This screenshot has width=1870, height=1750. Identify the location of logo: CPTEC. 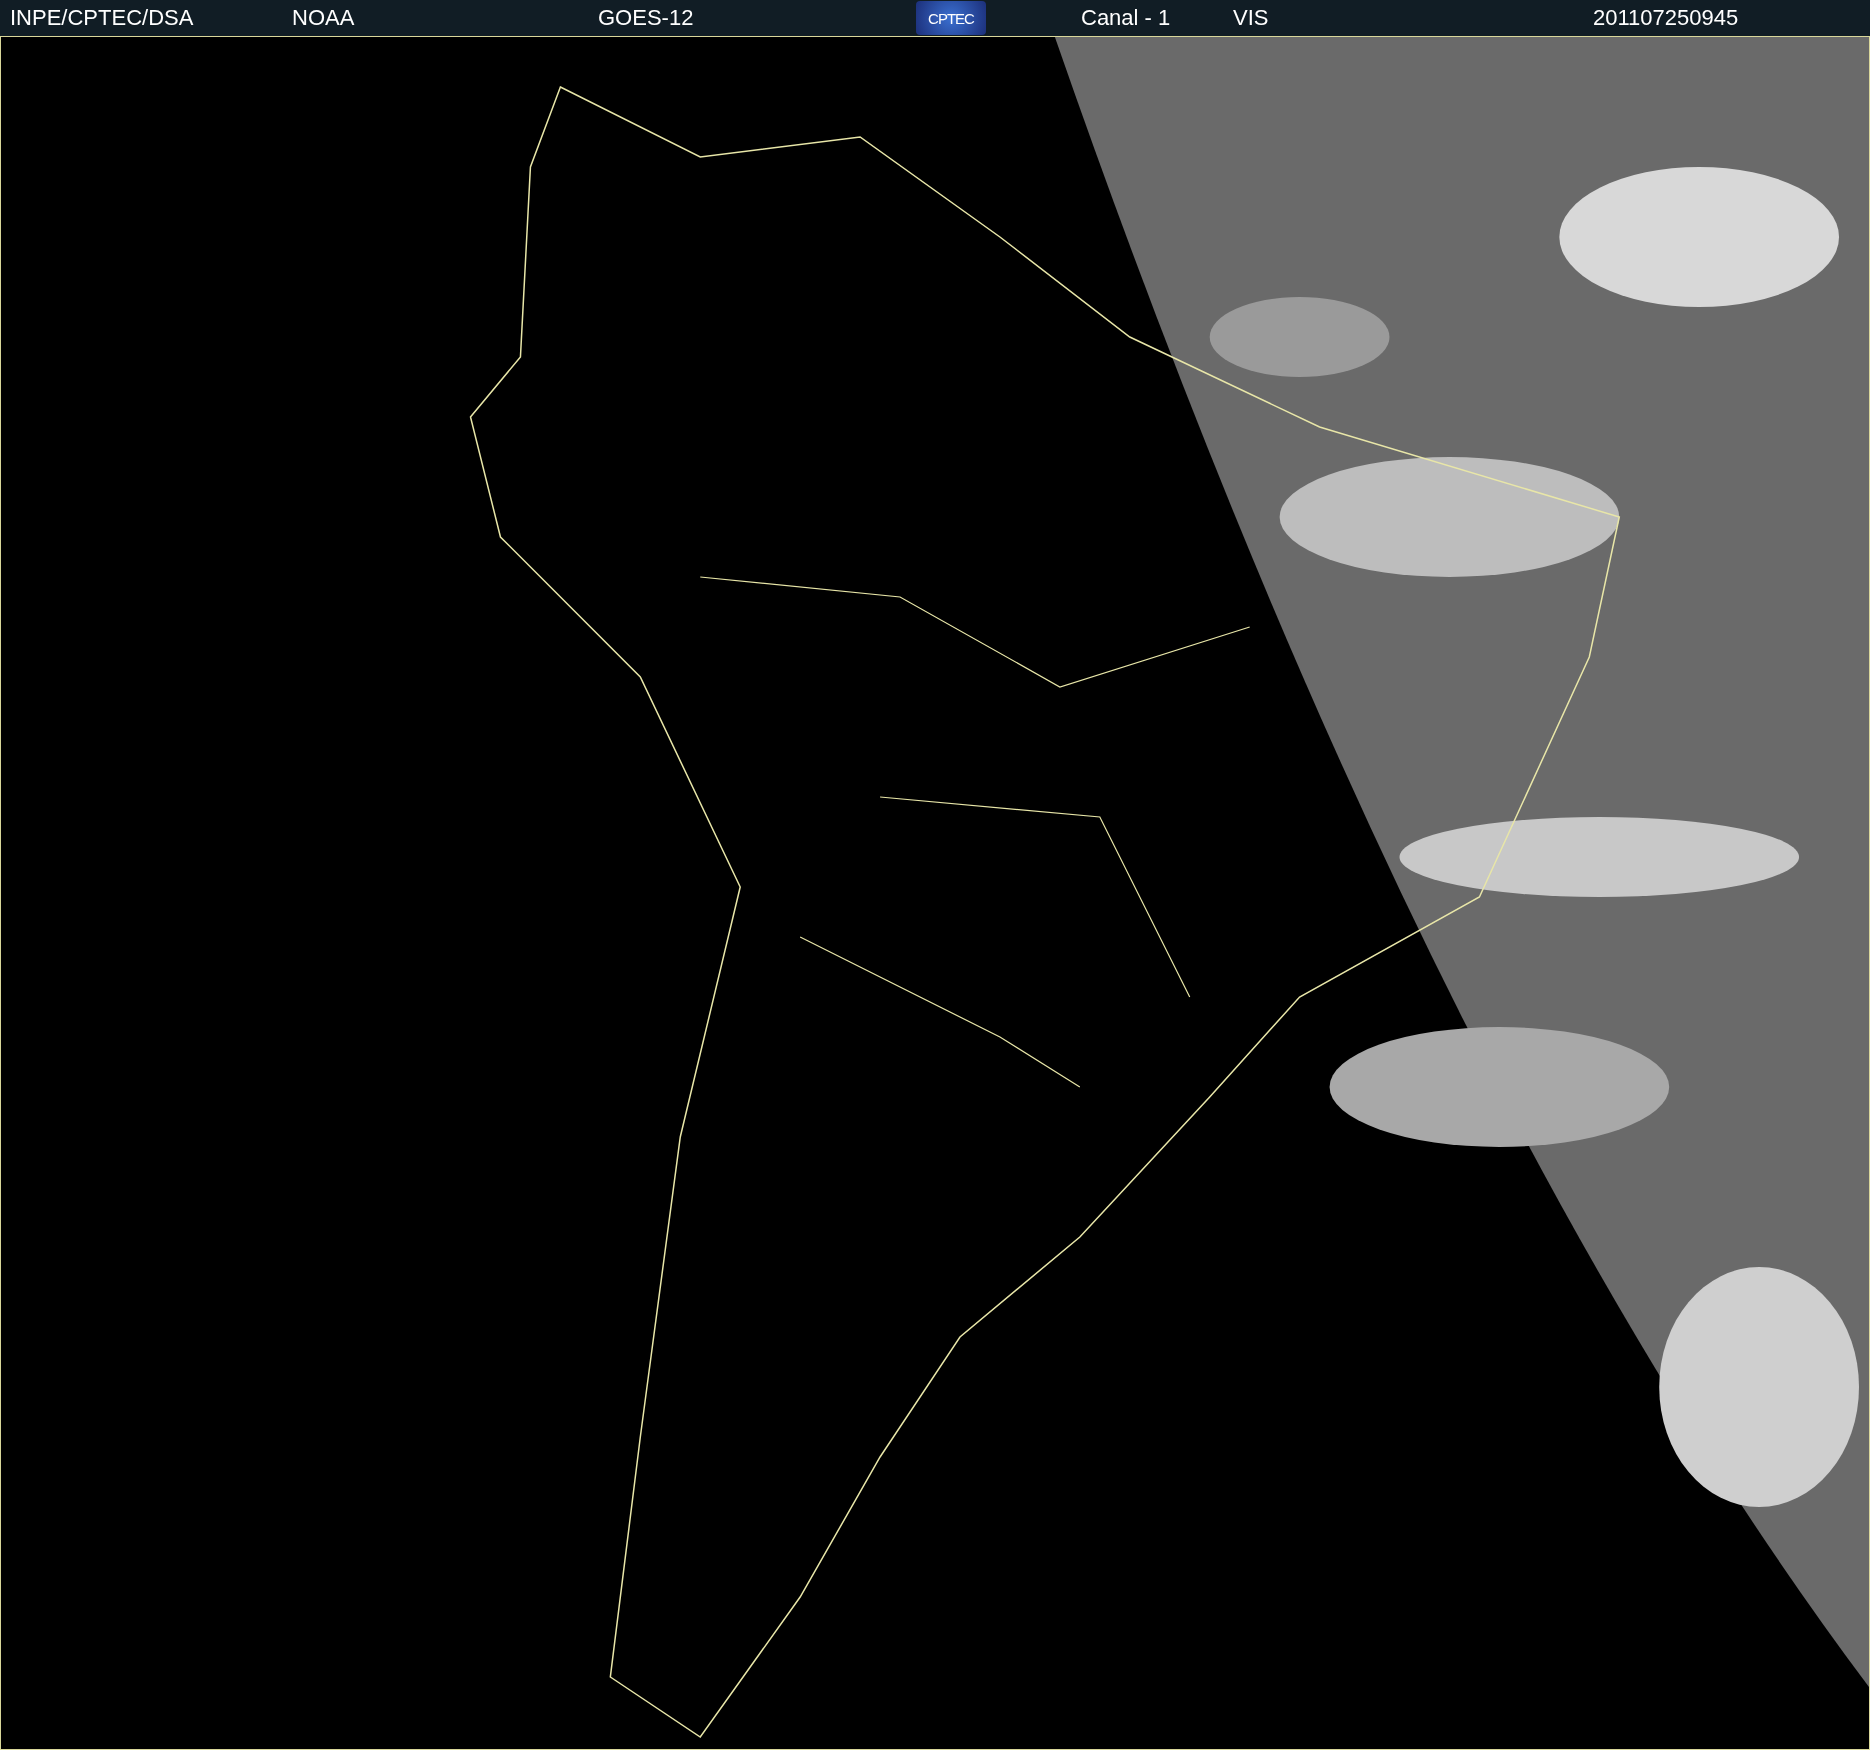
(951, 18).